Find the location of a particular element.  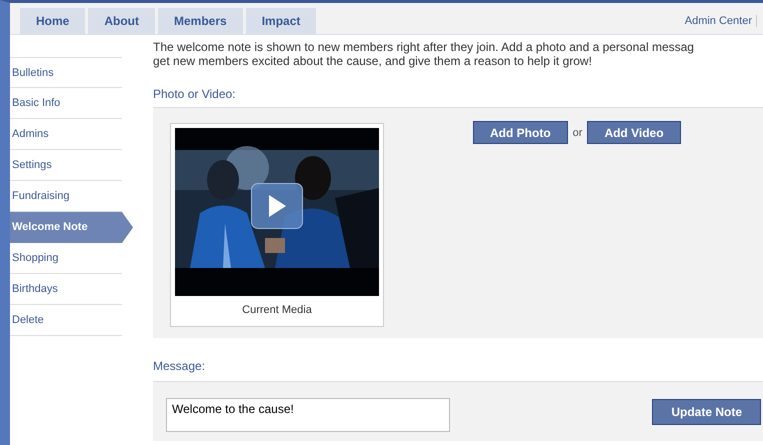

message-field: Welcome to the cause! is located at coordinates (308, 415).